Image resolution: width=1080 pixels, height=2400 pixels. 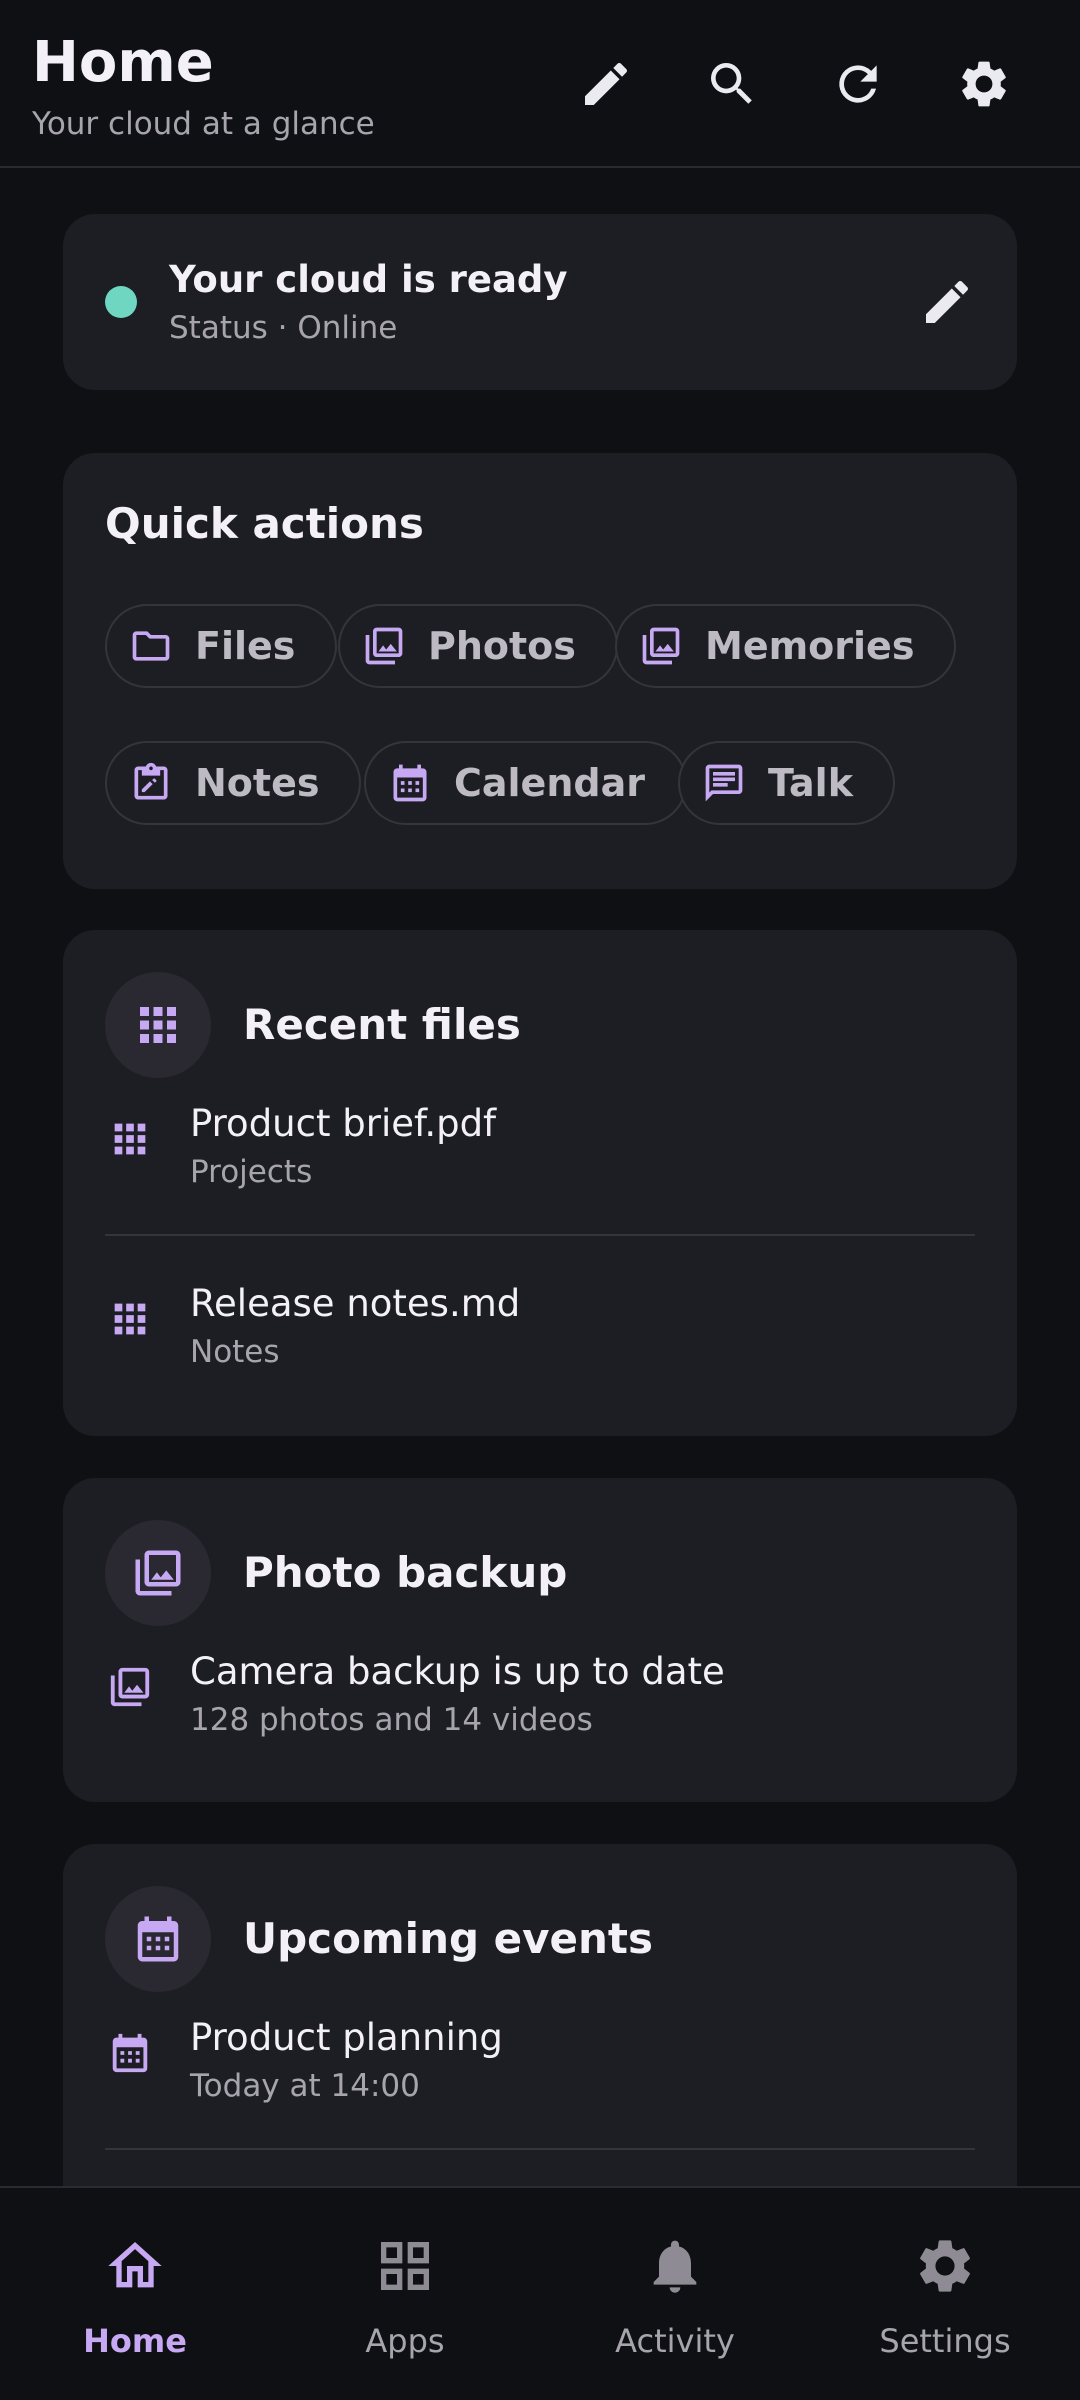 What do you see at coordinates (368, 279) in the screenshot?
I see `status-title: Your cloud is ready` at bounding box center [368, 279].